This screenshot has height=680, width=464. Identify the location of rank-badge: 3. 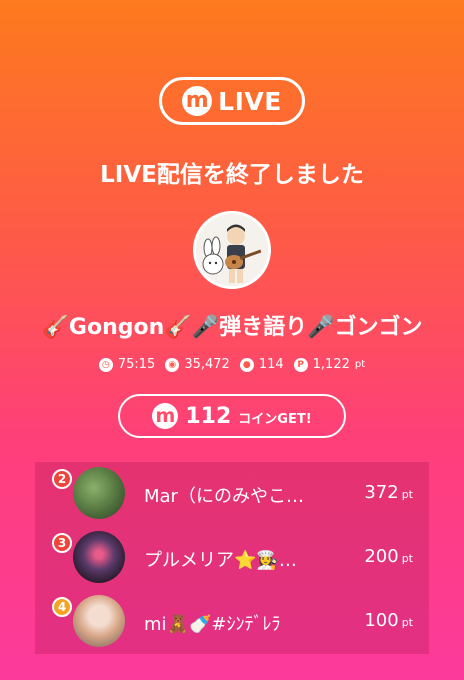
(62, 543).